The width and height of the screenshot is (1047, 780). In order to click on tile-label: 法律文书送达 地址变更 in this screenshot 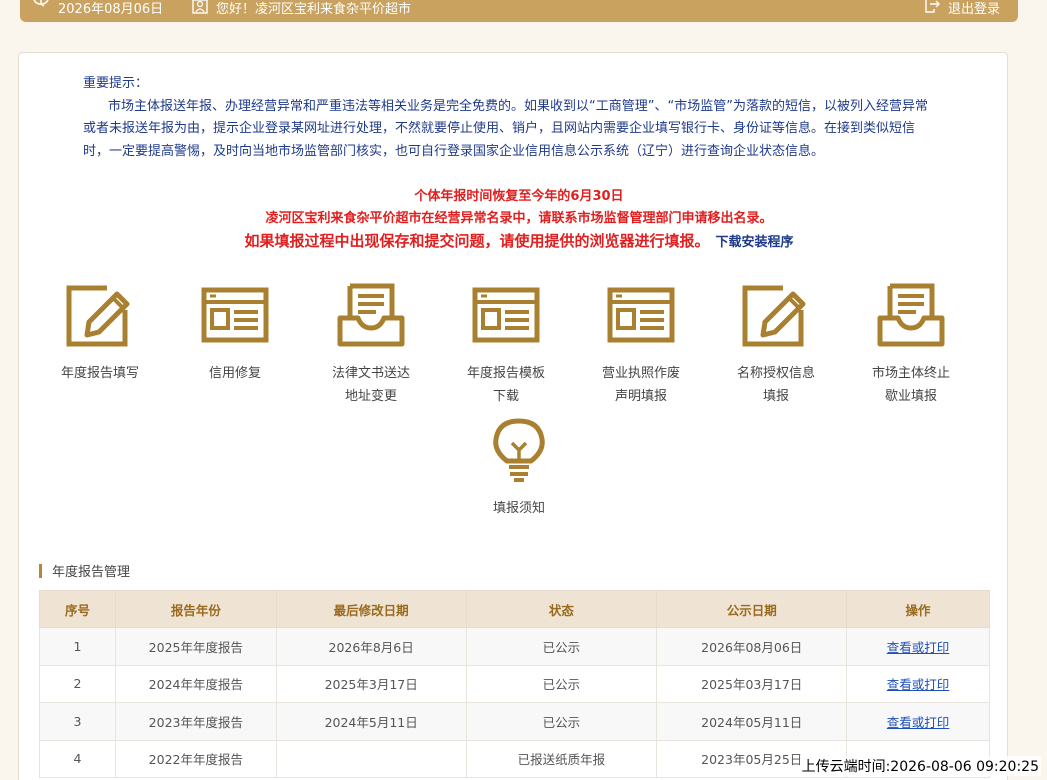, I will do `click(370, 385)`.